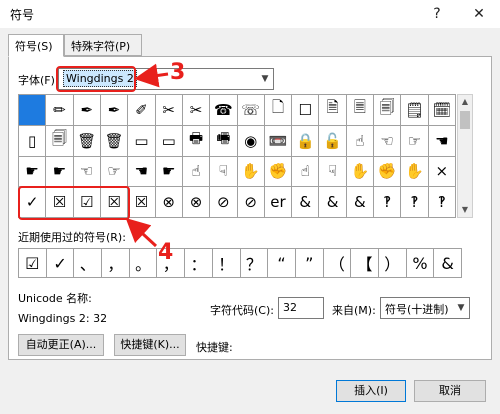  What do you see at coordinates (147, 155) in the screenshot?
I see `annotation-arrows` at bounding box center [147, 155].